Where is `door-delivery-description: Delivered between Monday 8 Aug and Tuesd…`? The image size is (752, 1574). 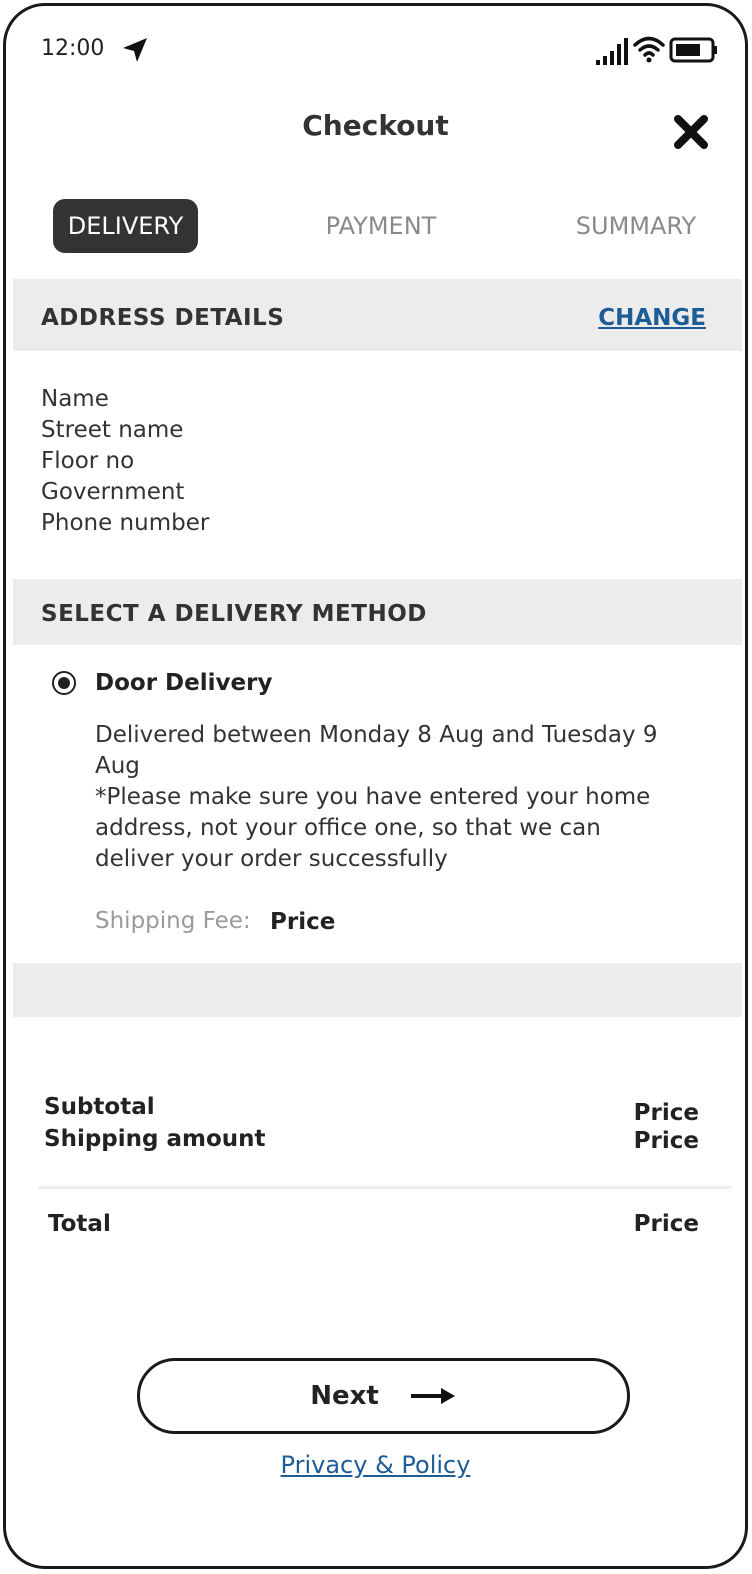 door-delivery-description: Delivered between Monday 8 Aug and Tuesd… is located at coordinates (380, 797).